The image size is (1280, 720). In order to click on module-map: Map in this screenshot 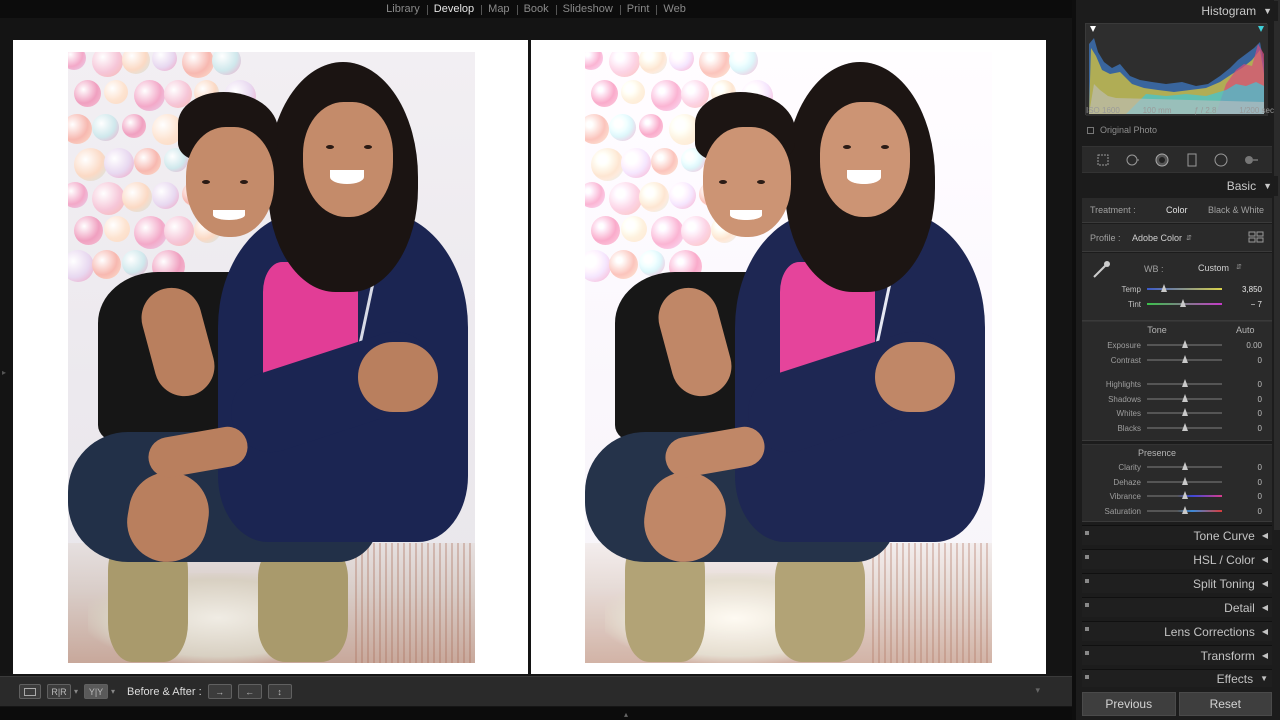, I will do `click(498, 9)`.